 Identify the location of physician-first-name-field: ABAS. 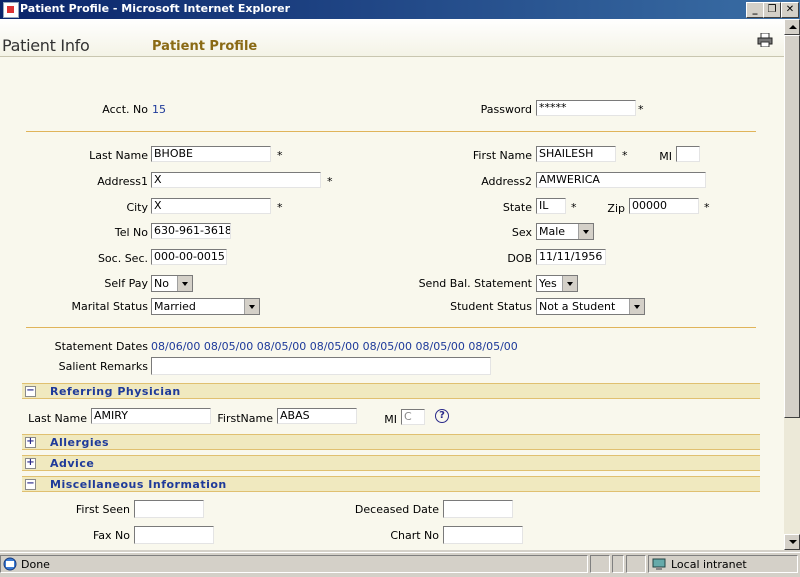
(317, 416).